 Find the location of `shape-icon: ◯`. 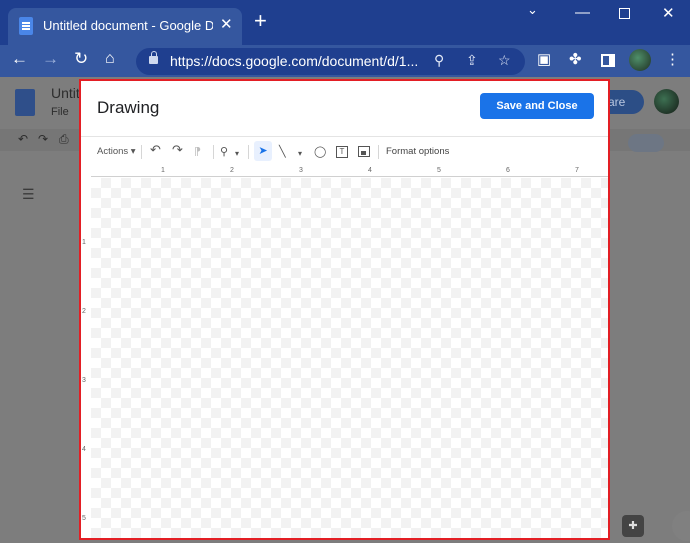

shape-icon: ◯ is located at coordinates (320, 152).